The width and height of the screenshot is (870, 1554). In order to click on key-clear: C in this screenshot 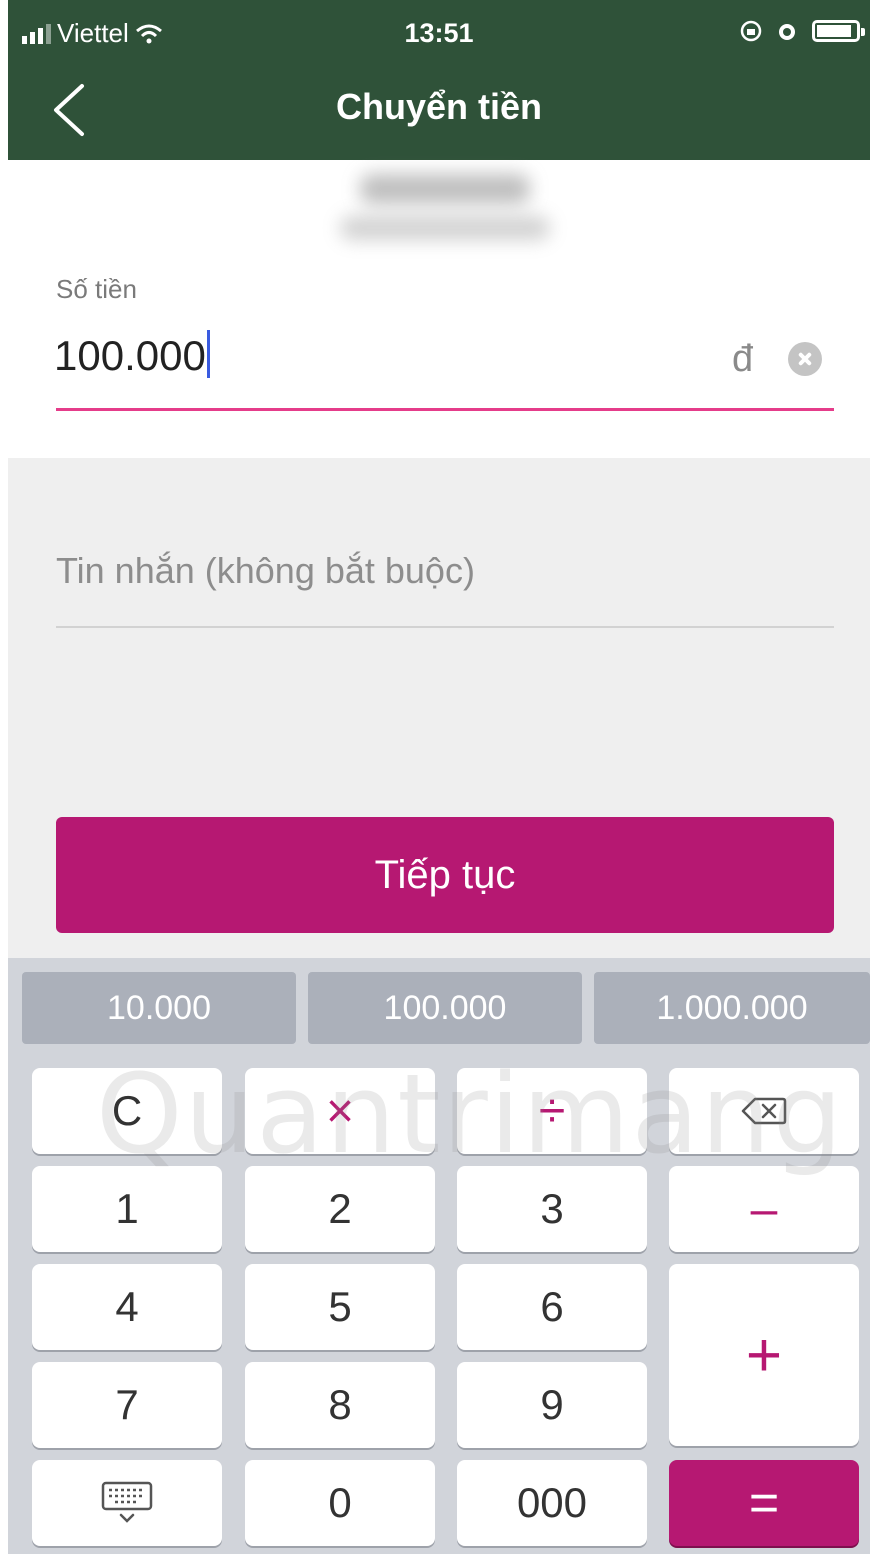, I will do `click(127, 1111)`.